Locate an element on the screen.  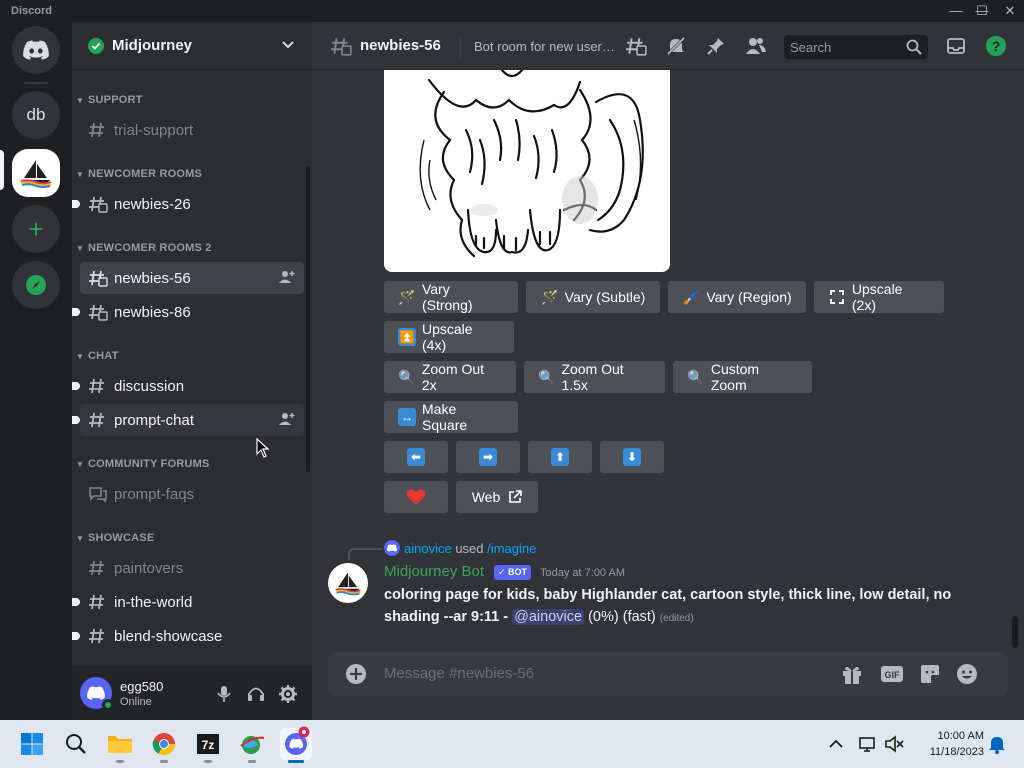
pan-up-button: ⬆ is located at coordinates (560, 457).